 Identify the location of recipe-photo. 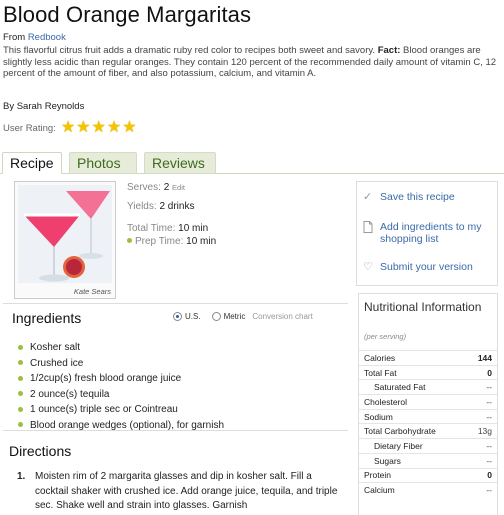
(65, 234).